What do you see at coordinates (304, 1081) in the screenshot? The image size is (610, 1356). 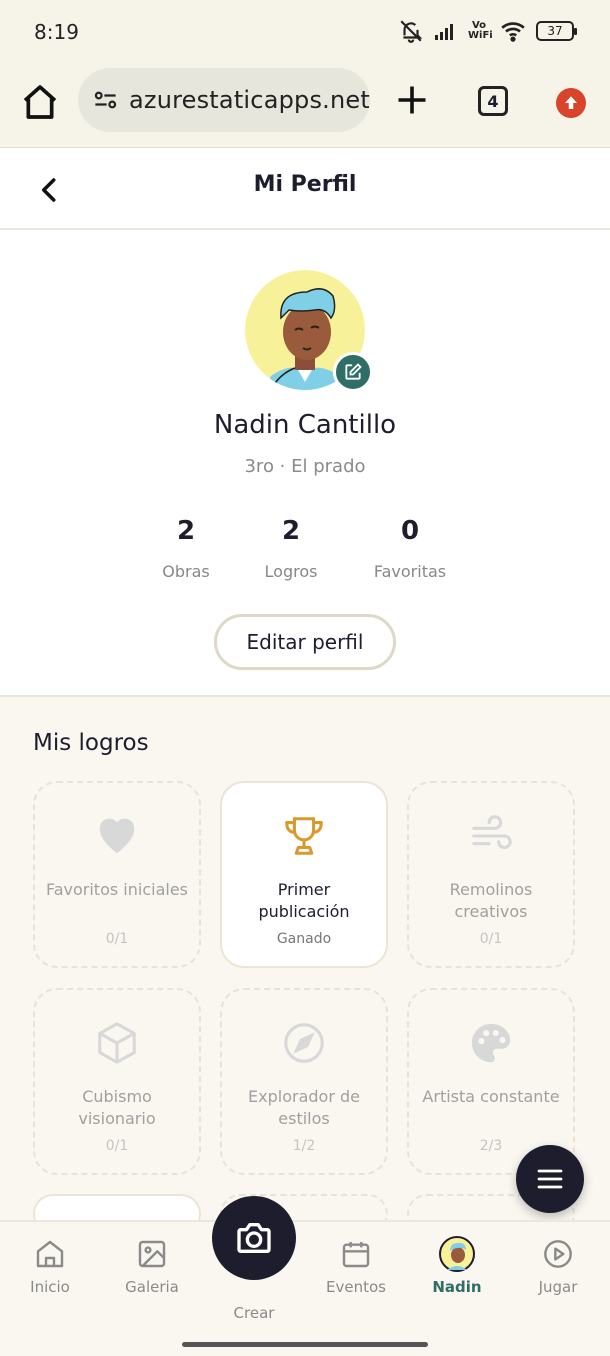 I see `achievement-card: Explorador de estilos 1/2` at bounding box center [304, 1081].